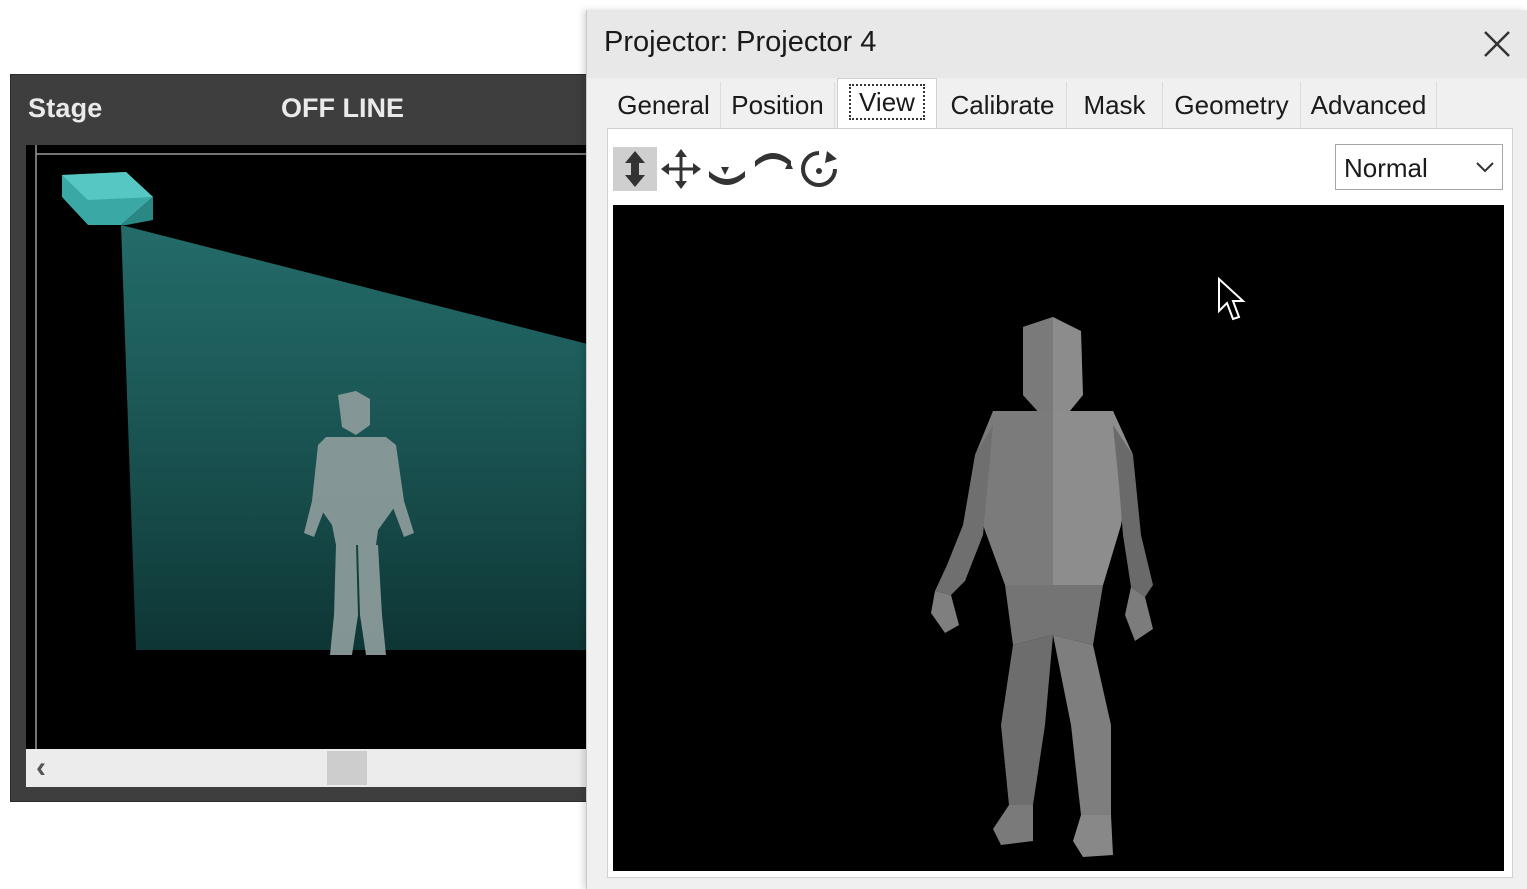  Describe the element at coordinates (41, 768) in the screenshot. I see `scroll-left-arrow-icon: ‹` at that location.